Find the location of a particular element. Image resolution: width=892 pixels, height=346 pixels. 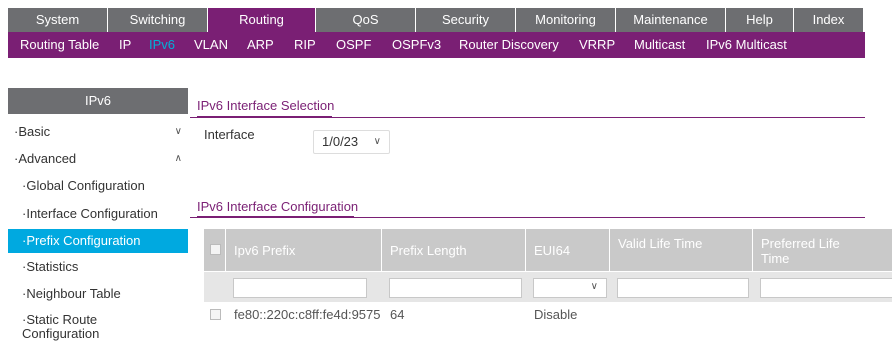

tab-index: Index is located at coordinates (829, 20).